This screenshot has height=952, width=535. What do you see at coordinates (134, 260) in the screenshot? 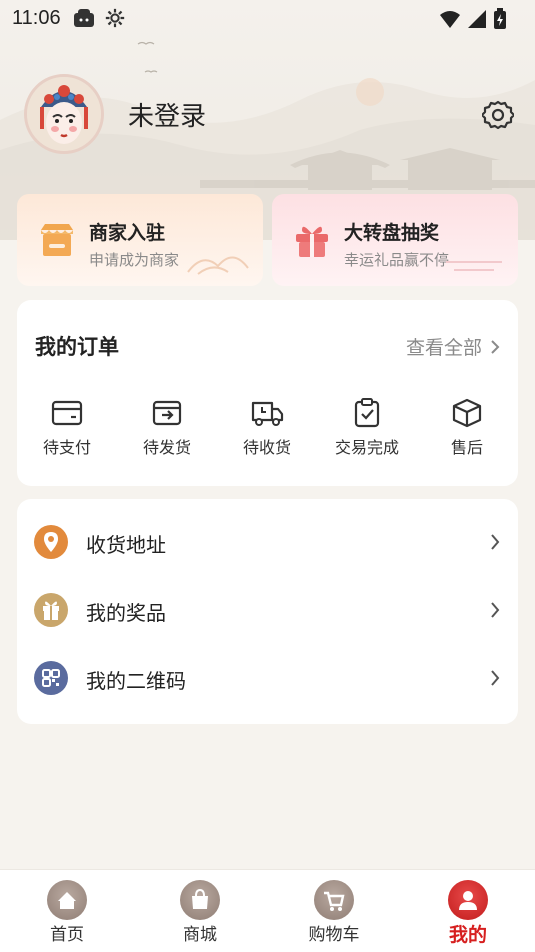
I see `merchant-signup-subtitle: 申请成为商家` at bounding box center [134, 260].